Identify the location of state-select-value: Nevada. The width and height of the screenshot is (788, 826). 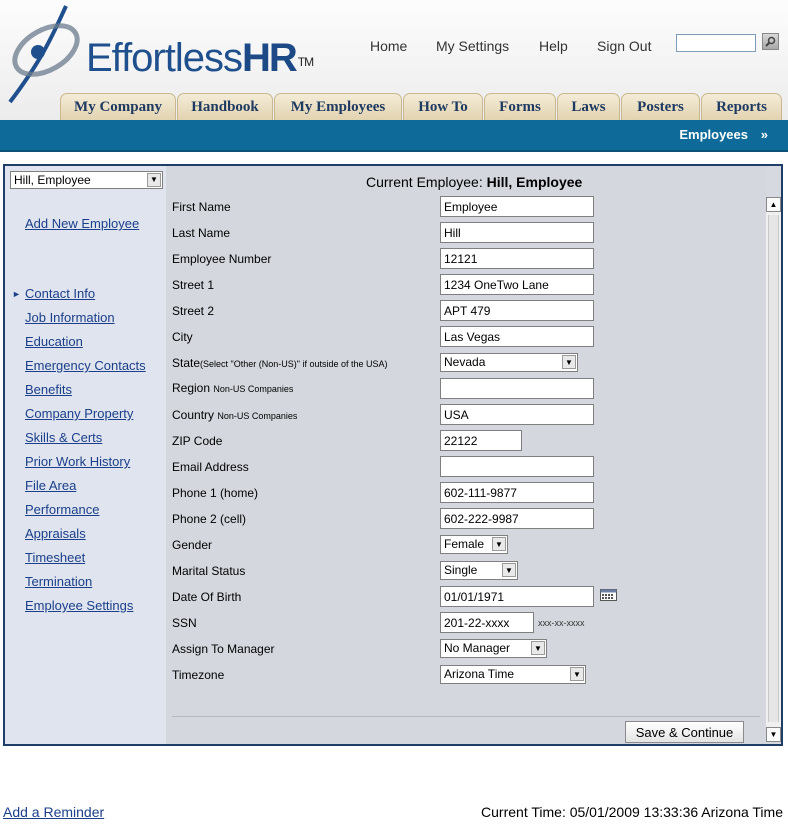
(465, 362).